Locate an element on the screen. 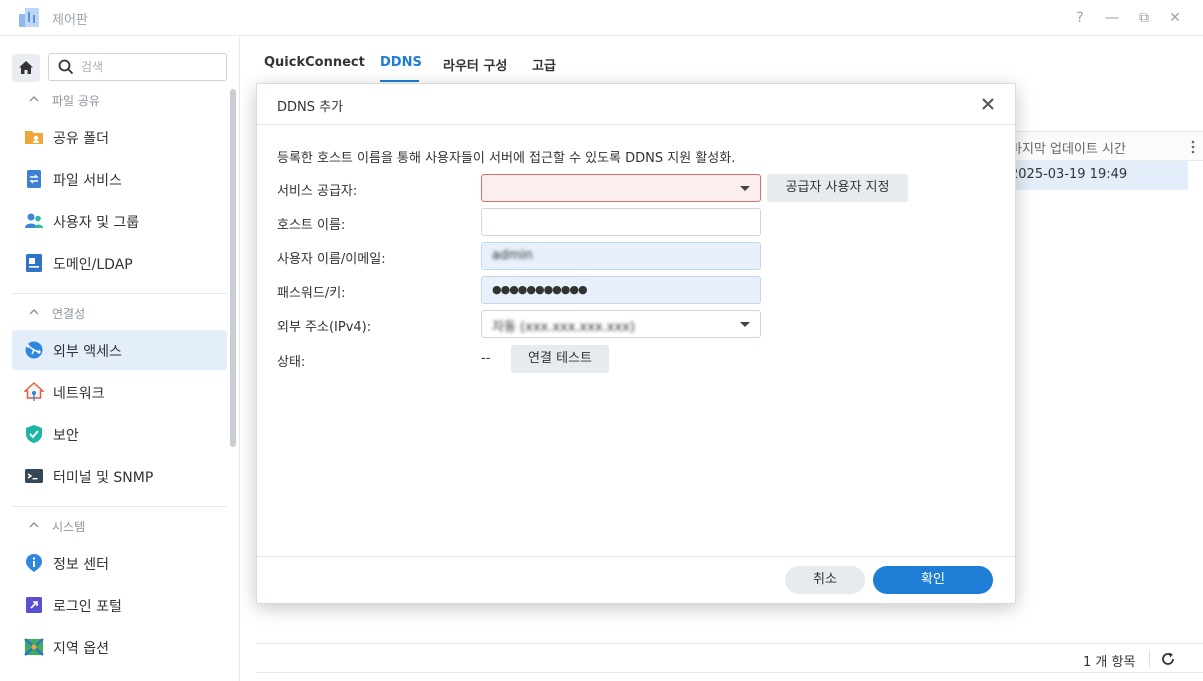 Image resolution: width=1203 pixels, height=681 pixels. close-icon is located at coordinates (988, 104).